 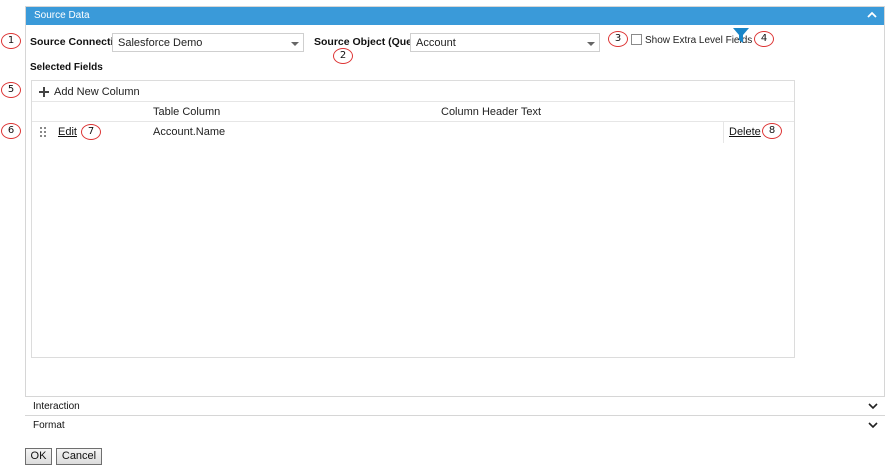 I want to click on chevron-up-icon, so click(x=872, y=15).